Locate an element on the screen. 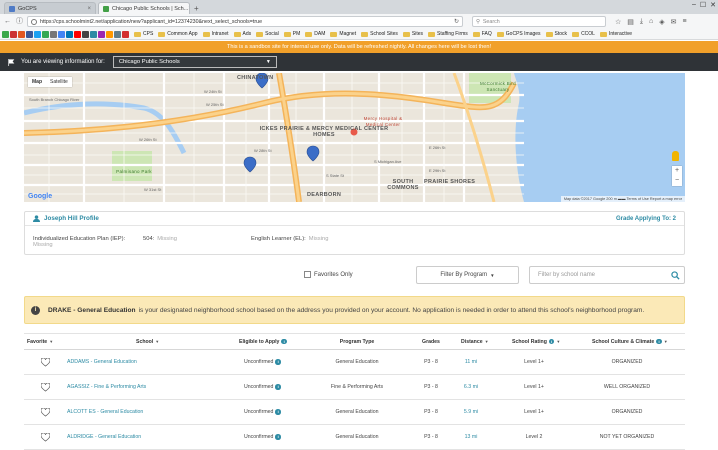 This screenshot has width=718, height=450. bookmark-folder: Magnet is located at coordinates (343, 34).